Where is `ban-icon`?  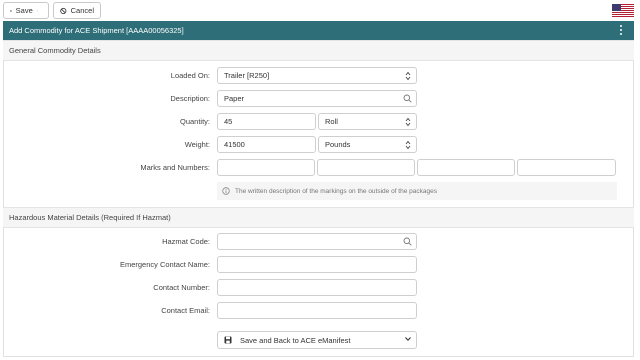
ban-icon is located at coordinates (63, 10).